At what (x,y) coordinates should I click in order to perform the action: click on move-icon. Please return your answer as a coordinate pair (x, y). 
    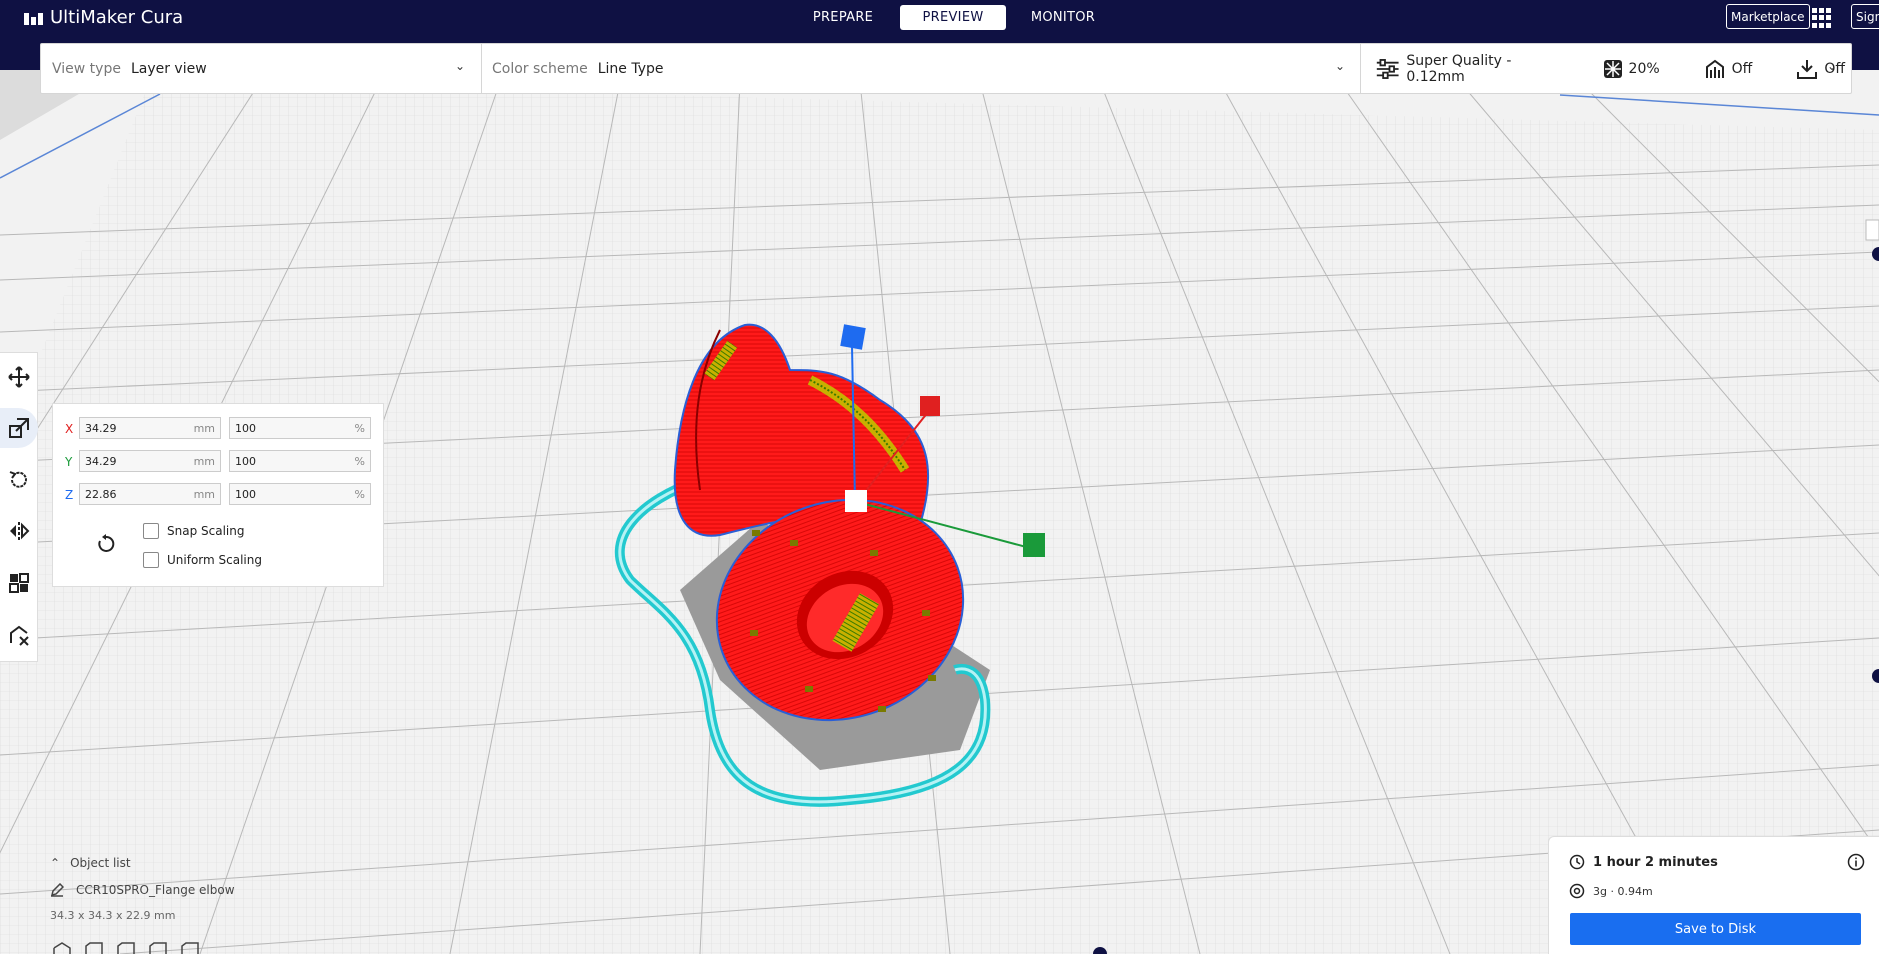
    Looking at the image, I should click on (19, 377).